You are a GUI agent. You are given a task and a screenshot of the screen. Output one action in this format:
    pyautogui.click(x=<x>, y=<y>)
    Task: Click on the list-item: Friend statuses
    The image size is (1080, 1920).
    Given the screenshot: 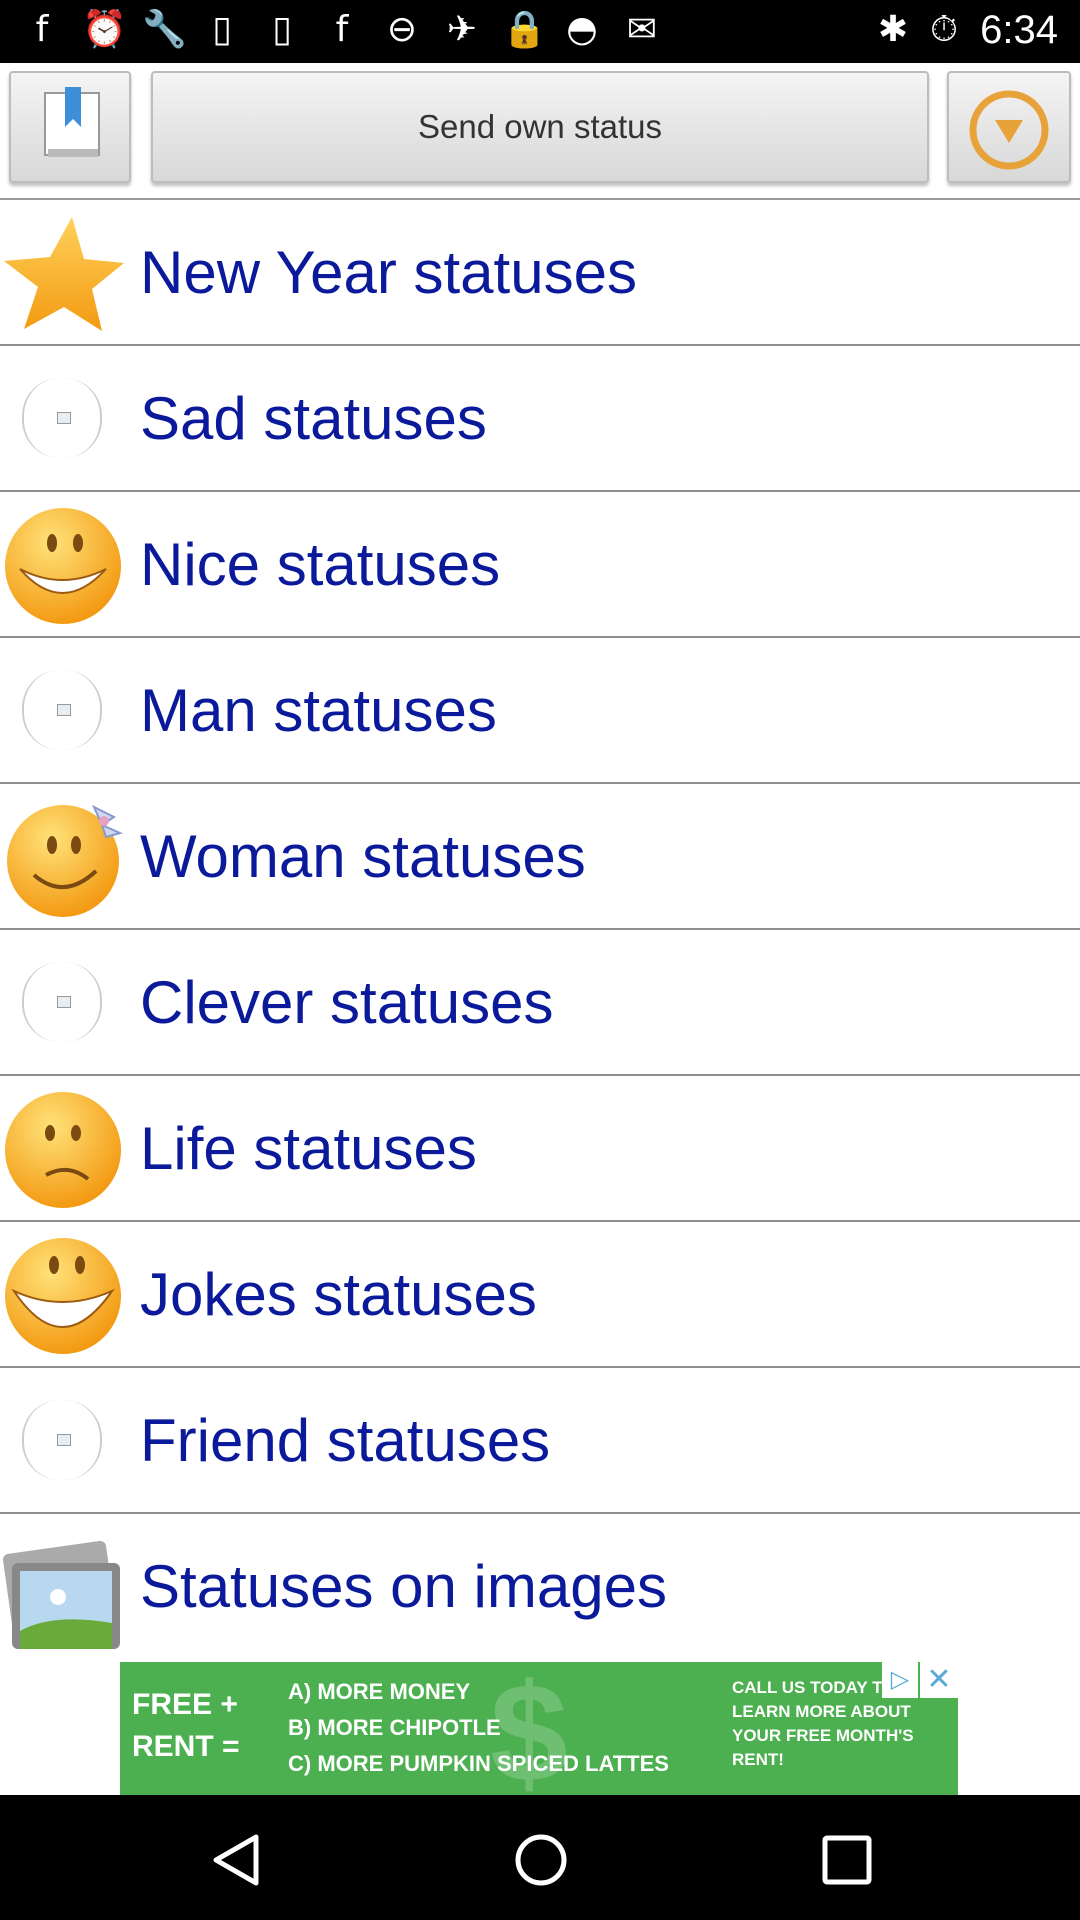 What is the action you would take?
    pyautogui.click(x=540, y=1441)
    